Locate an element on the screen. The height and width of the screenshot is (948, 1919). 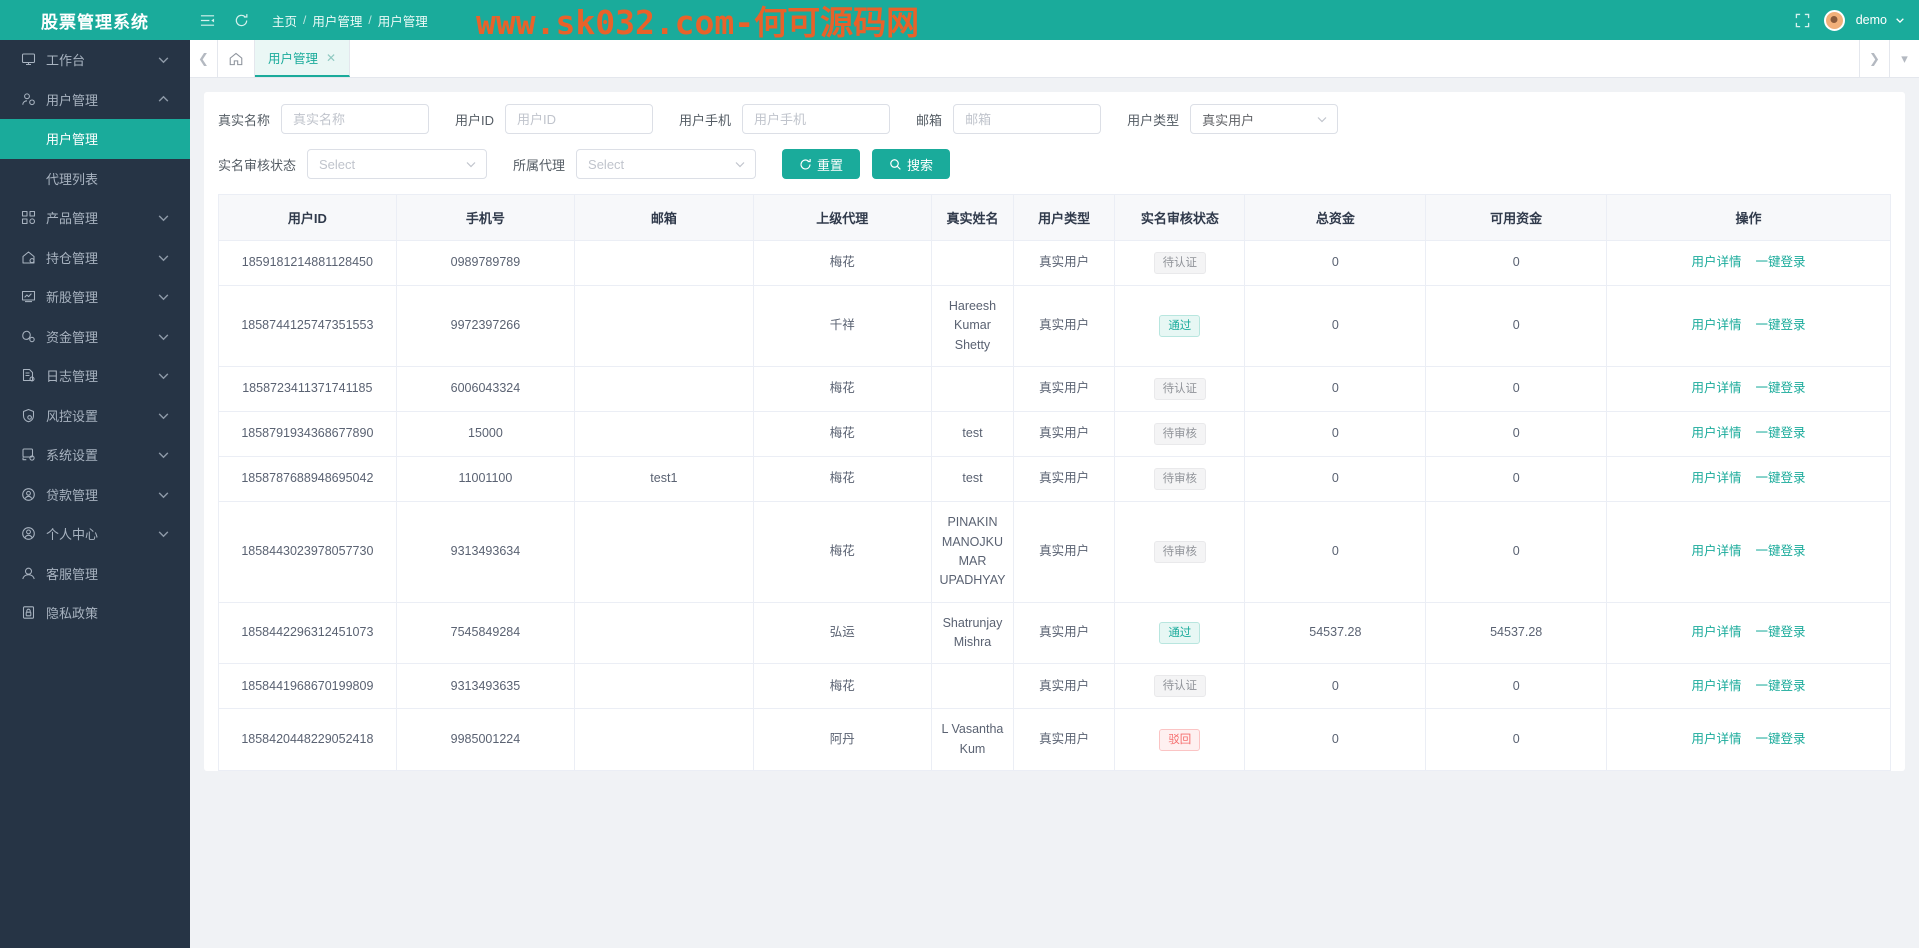
cell-realname is located at coordinates (972, 389).